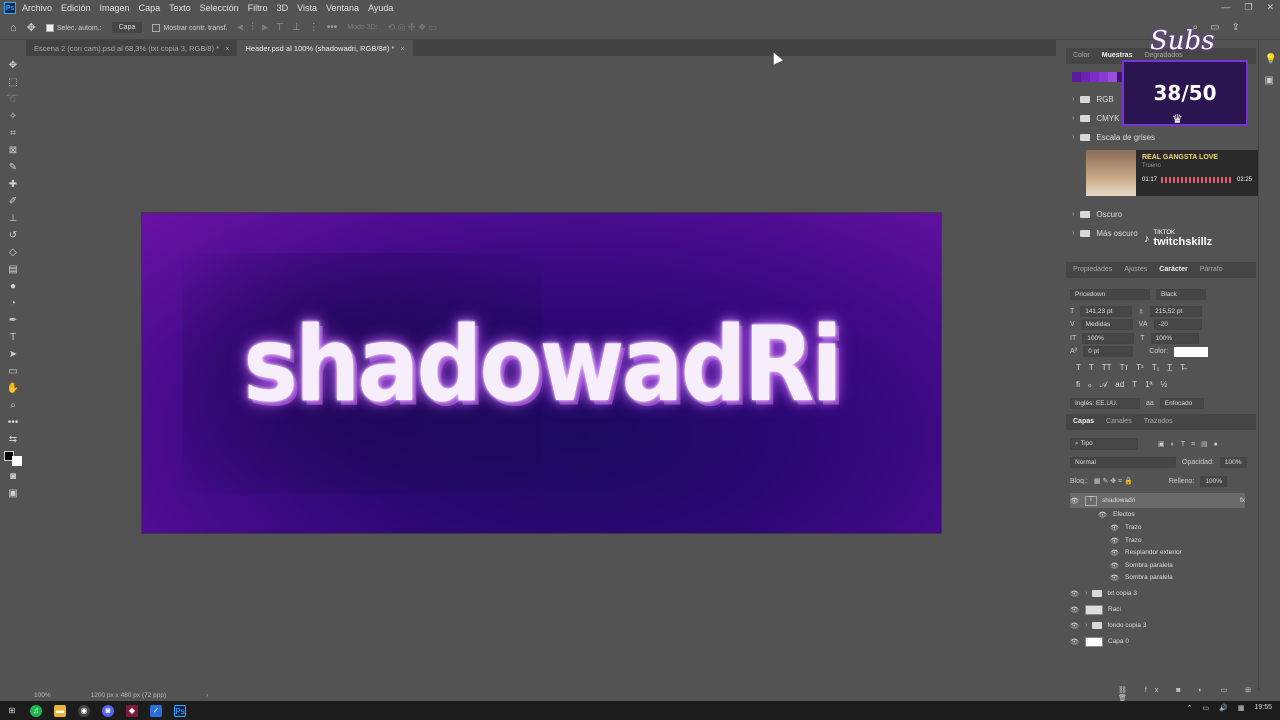 Image resolution: width=1280 pixels, height=720 pixels. Describe the element at coordinates (1110, 294) in the screenshot. I see `font-family-select: Pricedown` at that location.